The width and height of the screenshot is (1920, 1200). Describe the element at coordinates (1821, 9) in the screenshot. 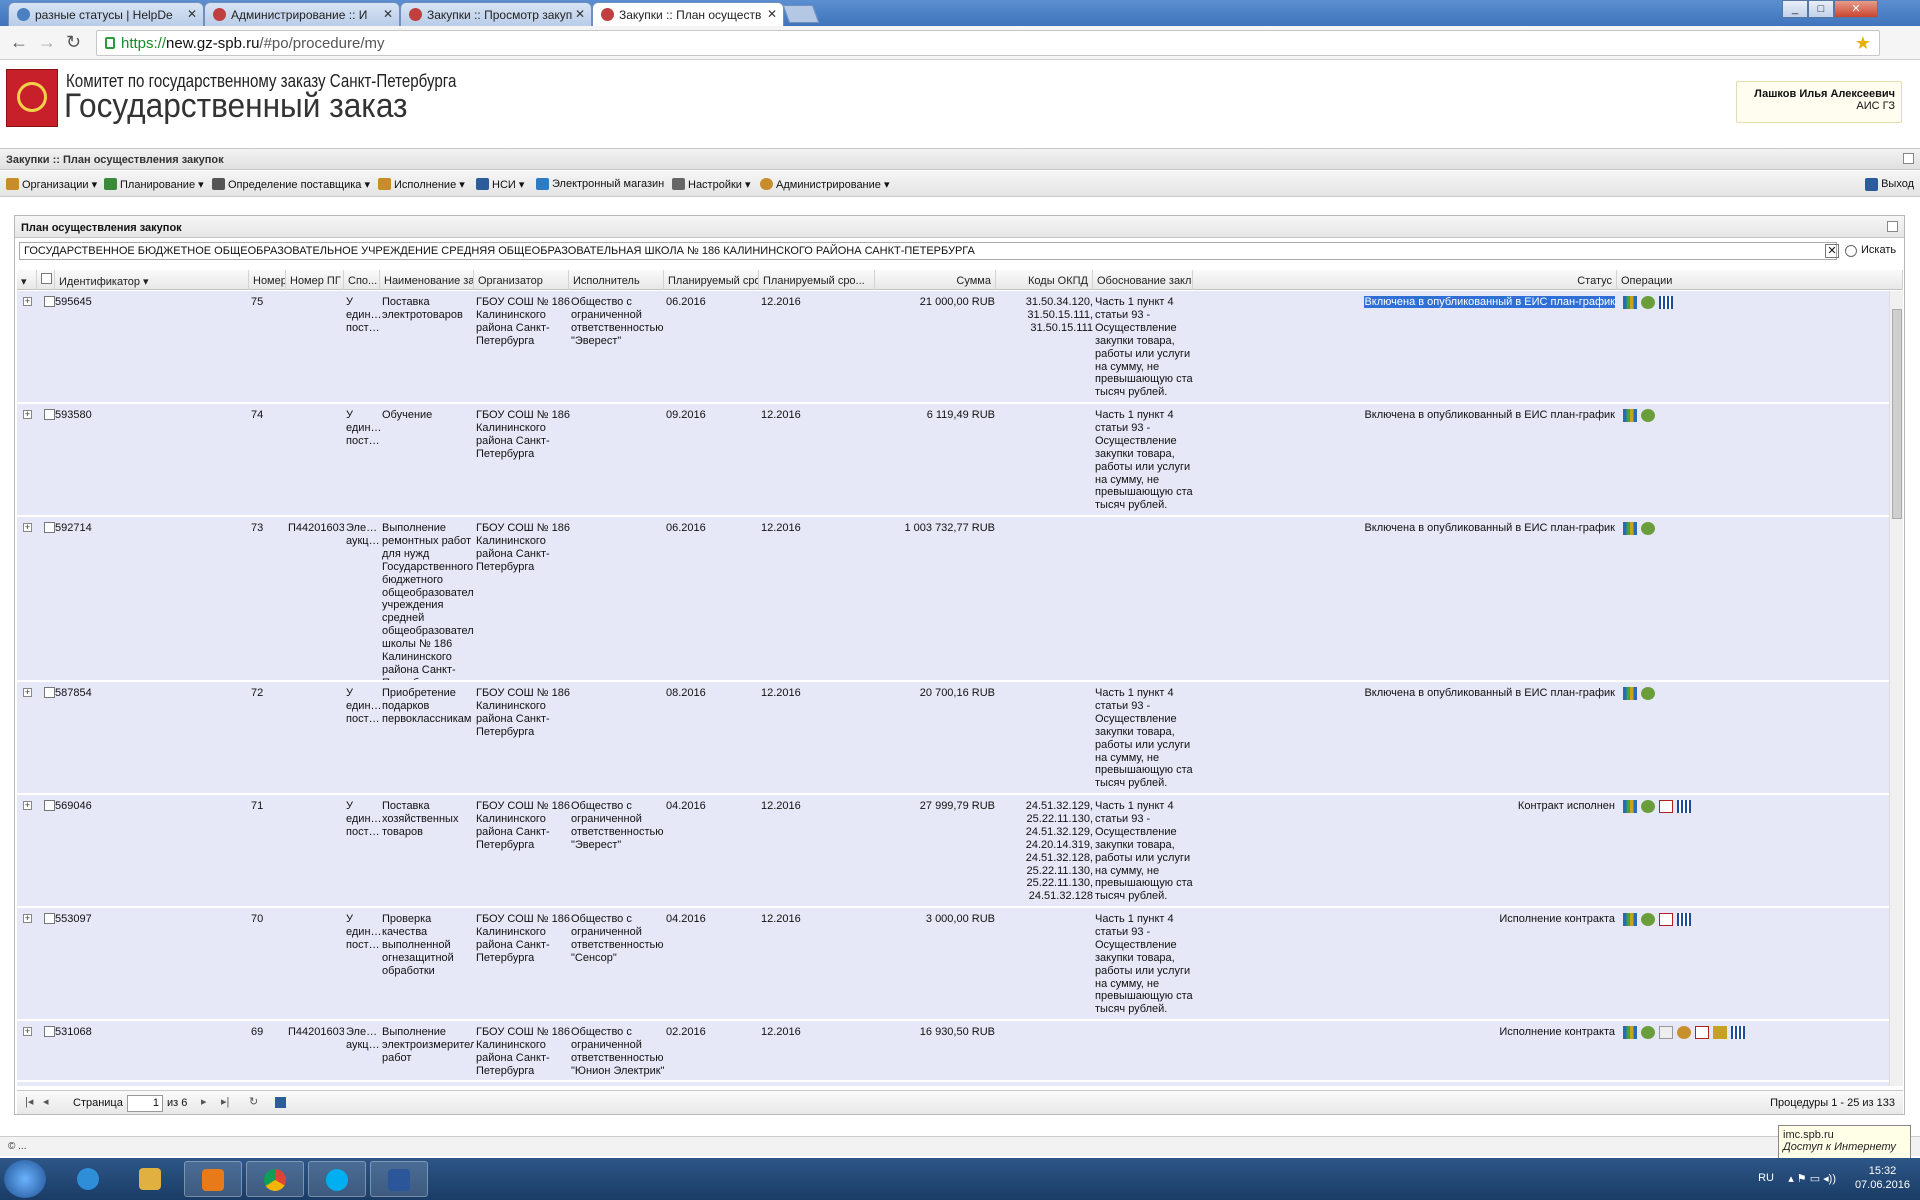

I see `maximize-button: □` at that location.